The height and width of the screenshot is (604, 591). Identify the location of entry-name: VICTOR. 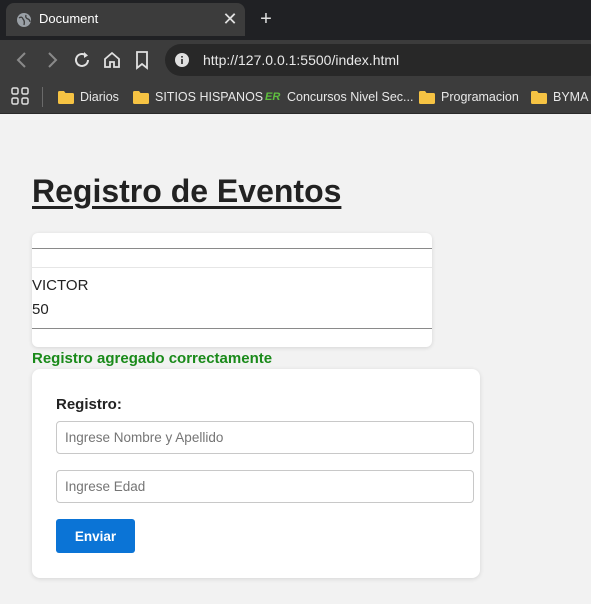
(60, 285).